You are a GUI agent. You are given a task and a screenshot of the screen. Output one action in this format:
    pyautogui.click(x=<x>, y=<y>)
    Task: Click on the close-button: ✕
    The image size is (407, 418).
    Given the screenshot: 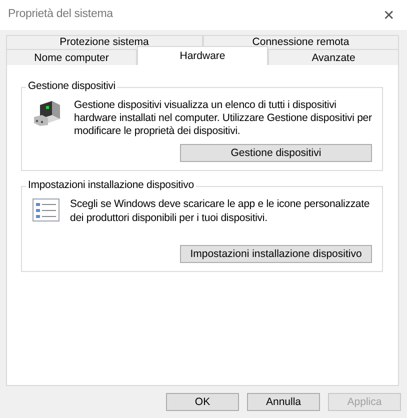 What is the action you would take?
    pyautogui.click(x=389, y=15)
    